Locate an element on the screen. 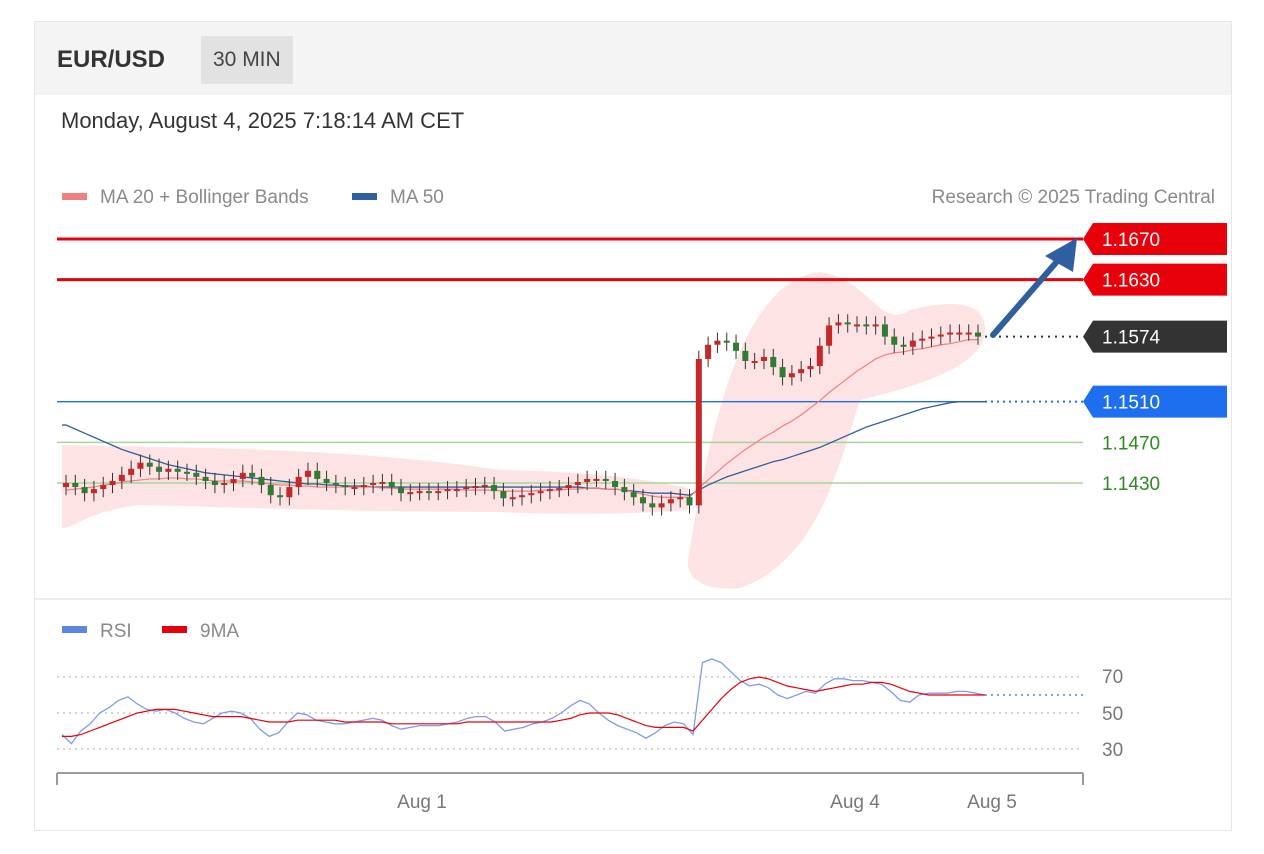  legend-swatch-rsi is located at coordinates (74, 629).